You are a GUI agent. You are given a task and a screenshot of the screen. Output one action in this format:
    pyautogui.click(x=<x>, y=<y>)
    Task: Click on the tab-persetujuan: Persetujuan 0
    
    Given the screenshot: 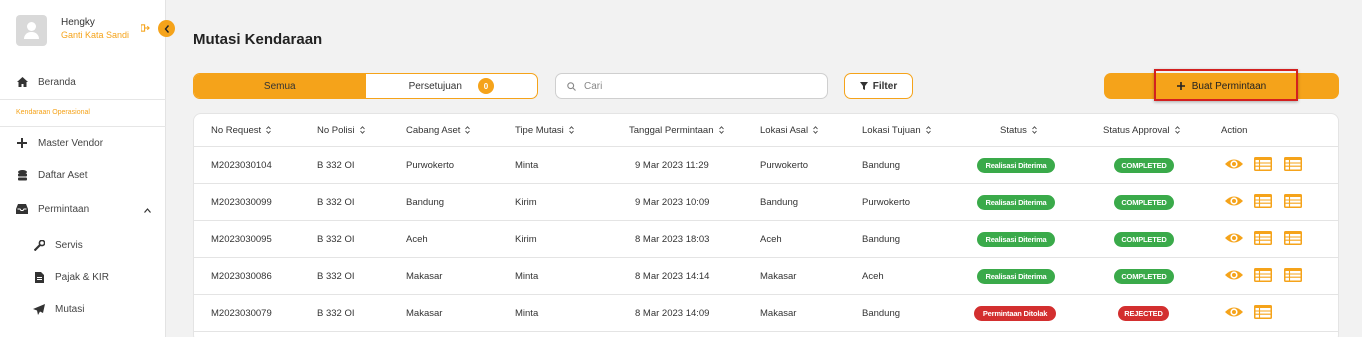 What is the action you would take?
    pyautogui.click(x=452, y=86)
    